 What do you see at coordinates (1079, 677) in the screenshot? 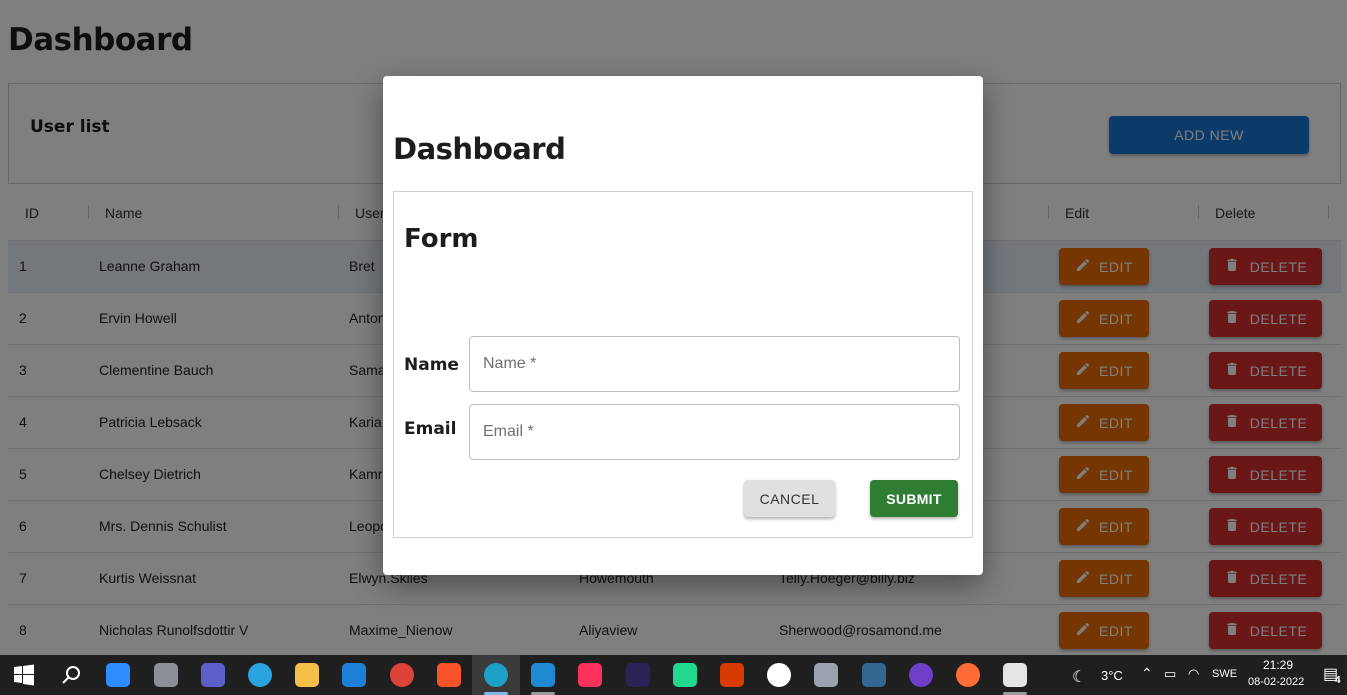
I see `moon-icon: ☾` at bounding box center [1079, 677].